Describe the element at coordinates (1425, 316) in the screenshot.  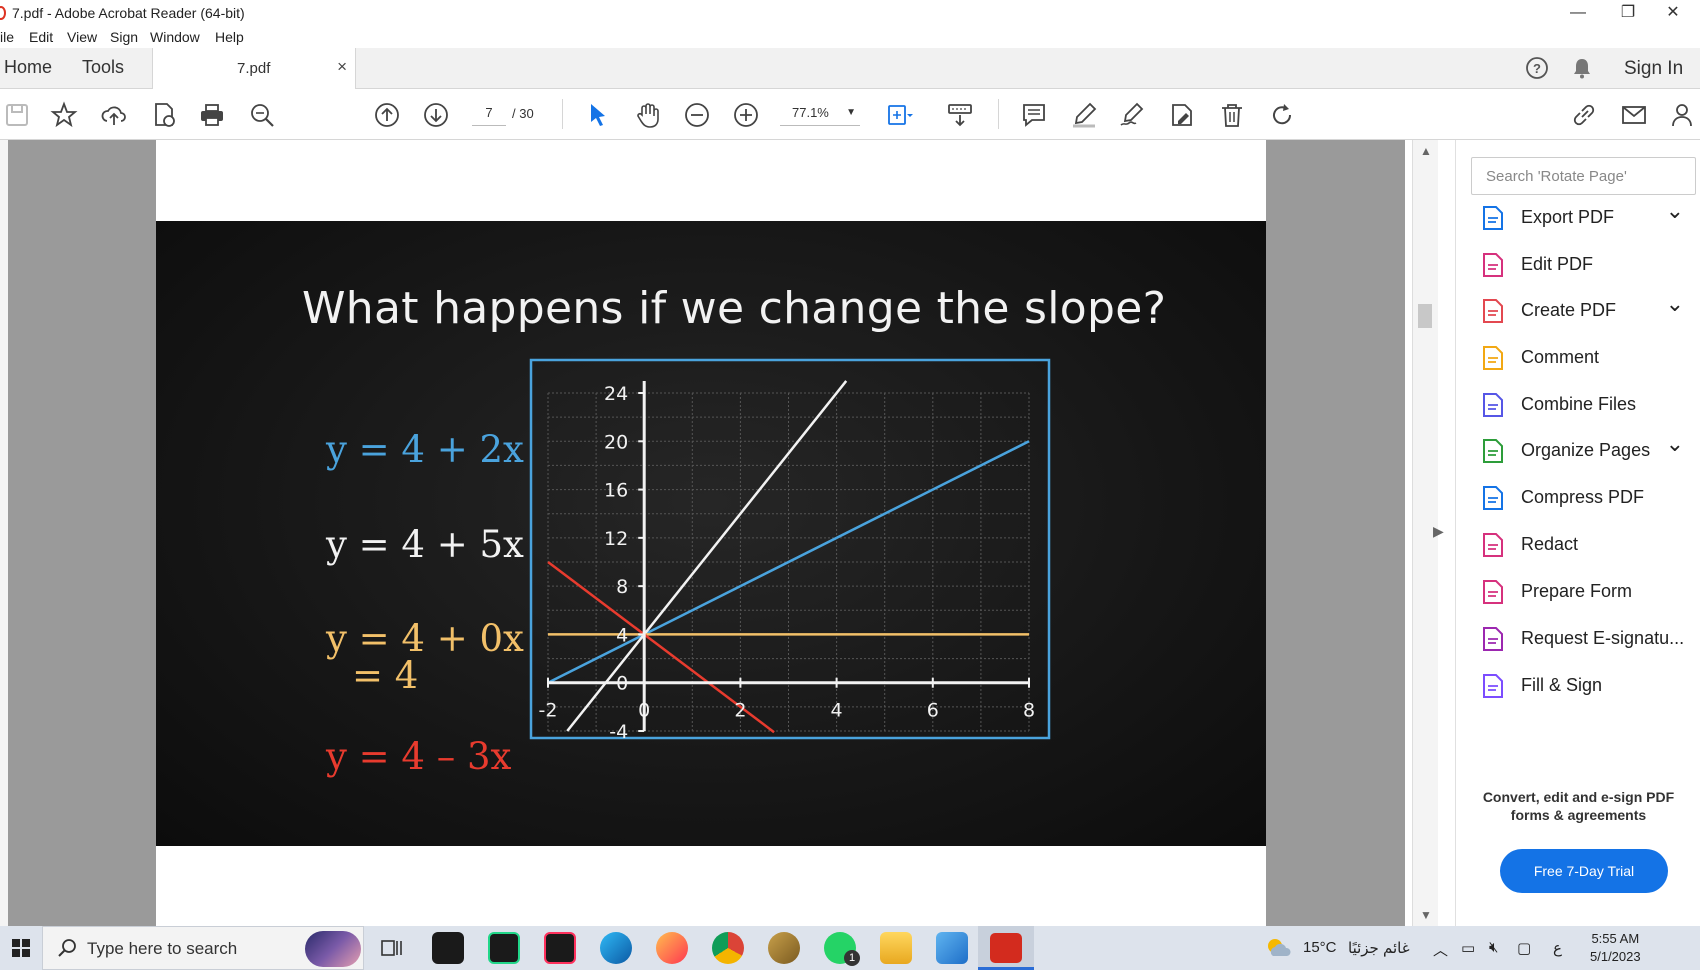
I see `scrollbar-thumb` at that location.